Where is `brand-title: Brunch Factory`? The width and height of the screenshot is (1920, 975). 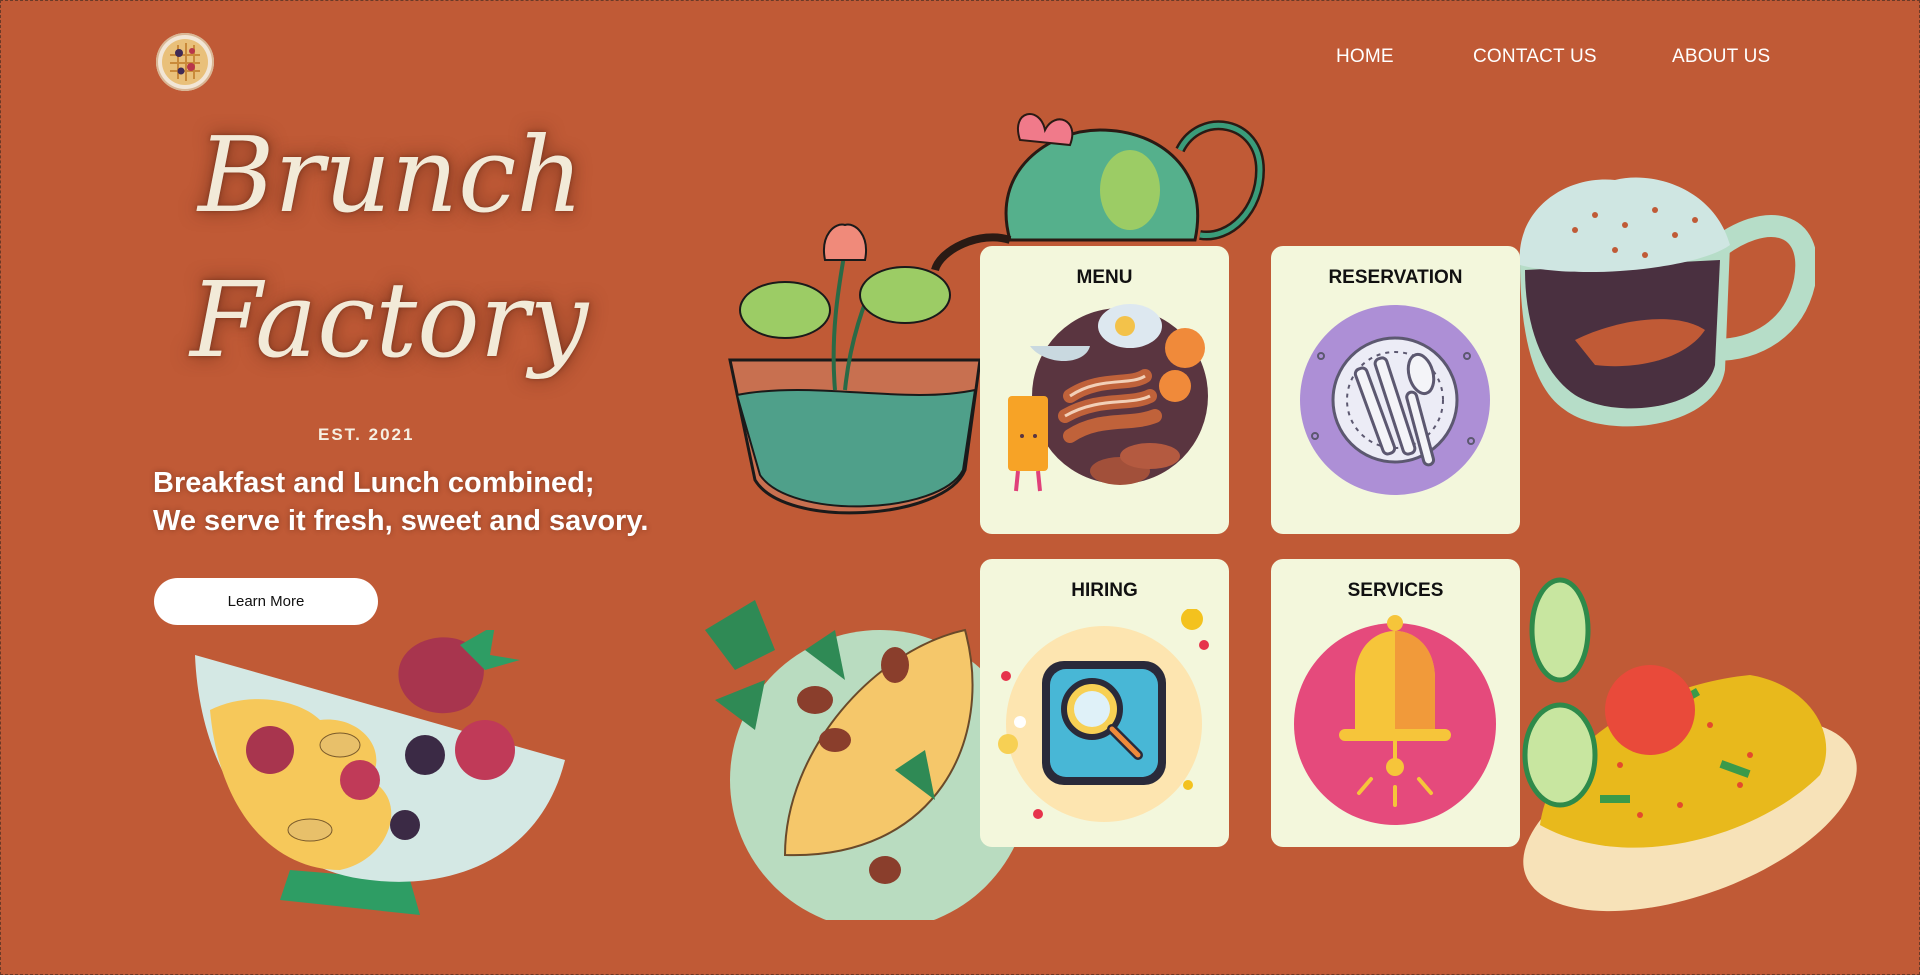 brand-title: Brunch Factory is located at coordinates (384, 265).